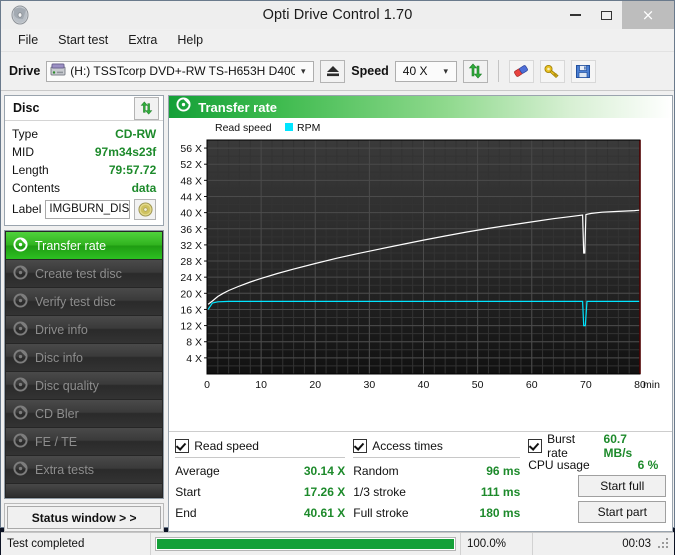 Image resolution: width=675 pixels, height=555 pixels. Describe the element at coordinates (186, 512) in the screenshot. I see `result-key: End` at that location.